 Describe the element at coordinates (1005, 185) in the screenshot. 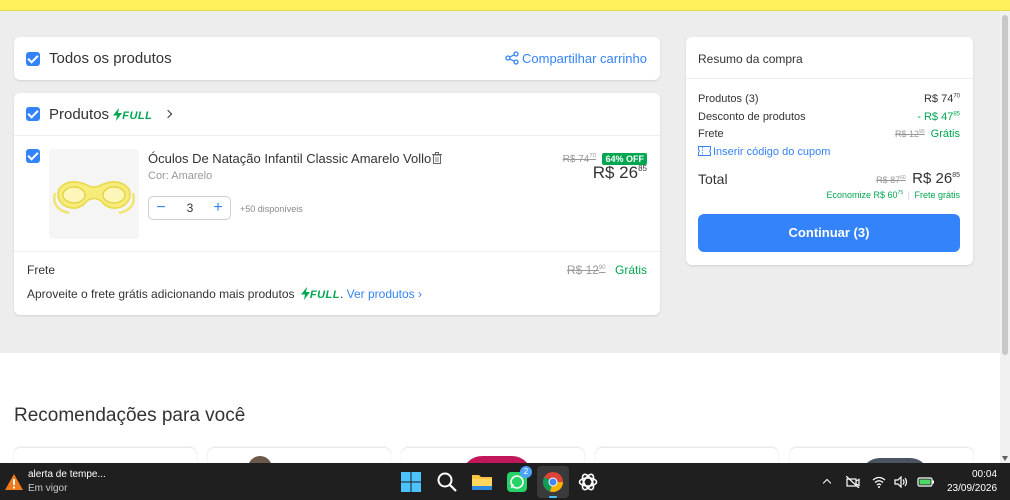

I see `scrollbar-thumb` at that location.